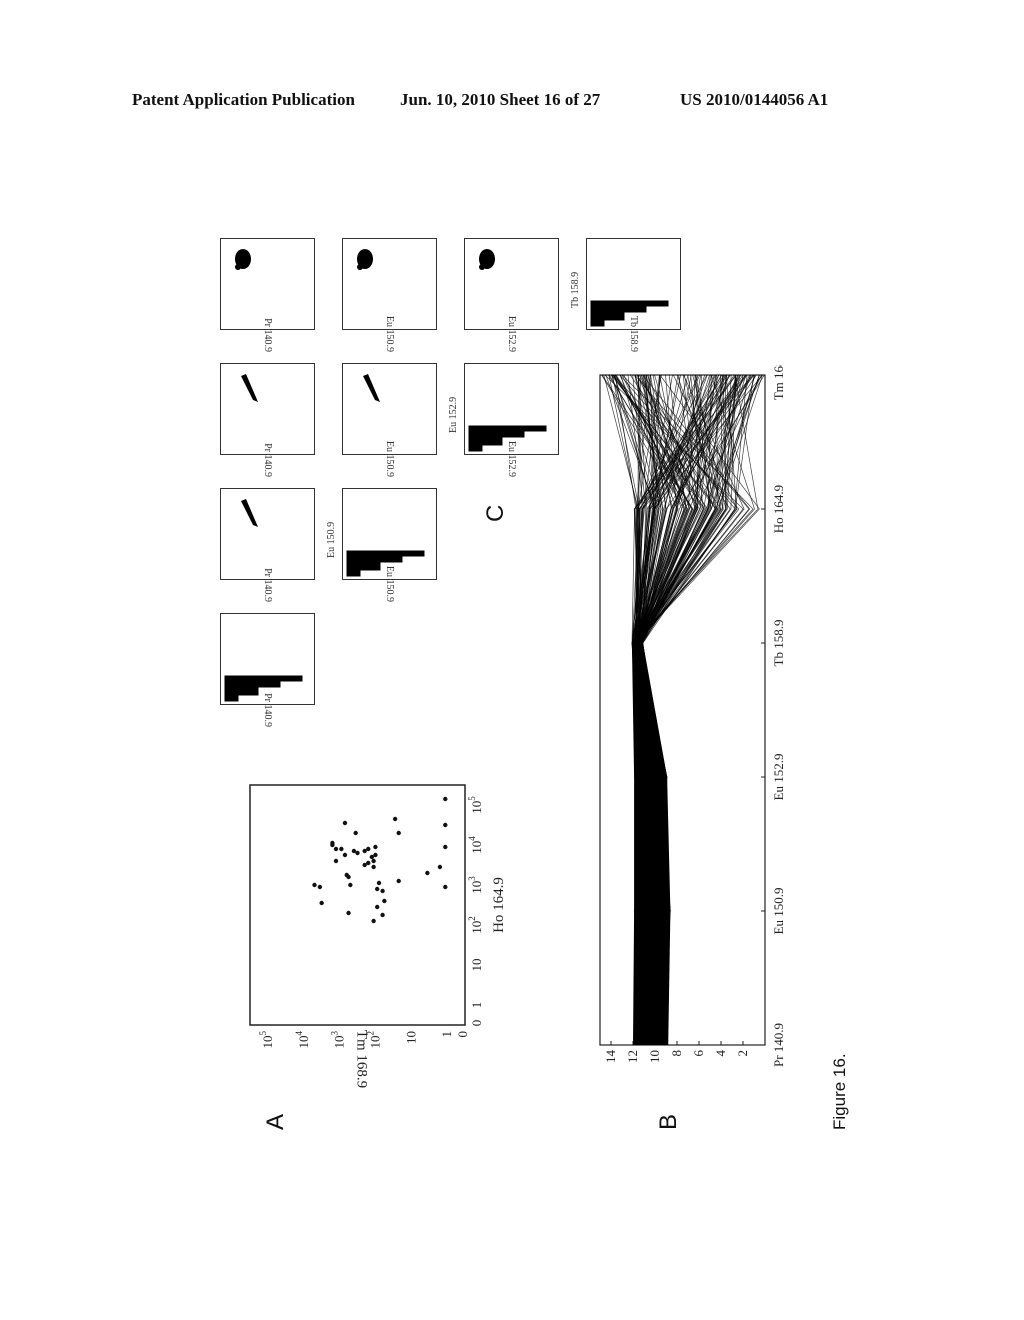 The height and width of the screenshot is (1320, 1024). What do you see at coordinates (475, 925) in the screenshot?
I see `x-tick-label: 102` at bounding box center [475, 925].